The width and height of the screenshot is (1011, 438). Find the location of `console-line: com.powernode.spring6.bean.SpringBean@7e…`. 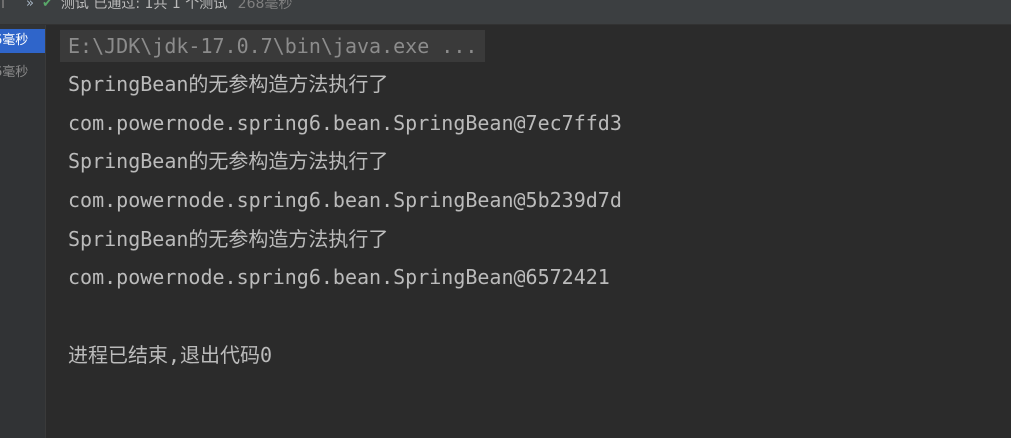

console-line: com.powernode.spring6.bean.SpringBean@7e… is located at coordinates (345, 123).